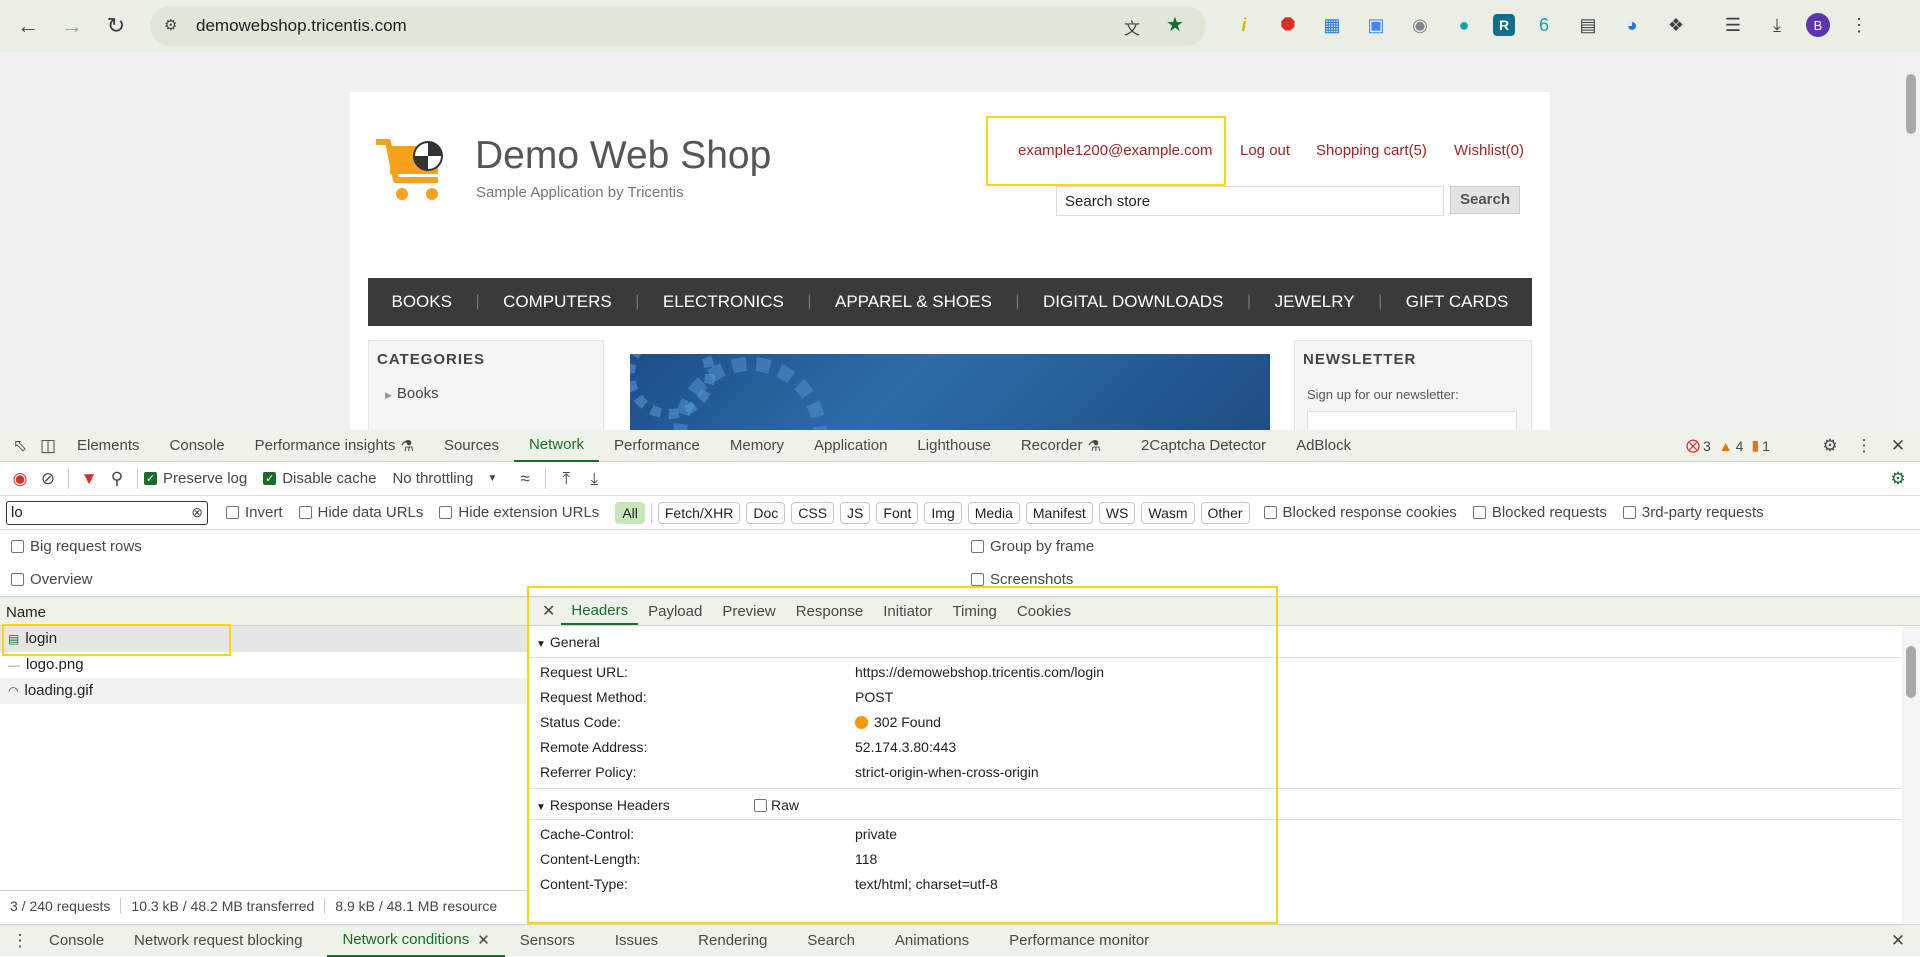 This screenshot has width=1920, height=957. Describe the element at coordinates (1539, 512) in the screenshot. I see `blocked-requests-checkbox: Blocked requests` at that location.